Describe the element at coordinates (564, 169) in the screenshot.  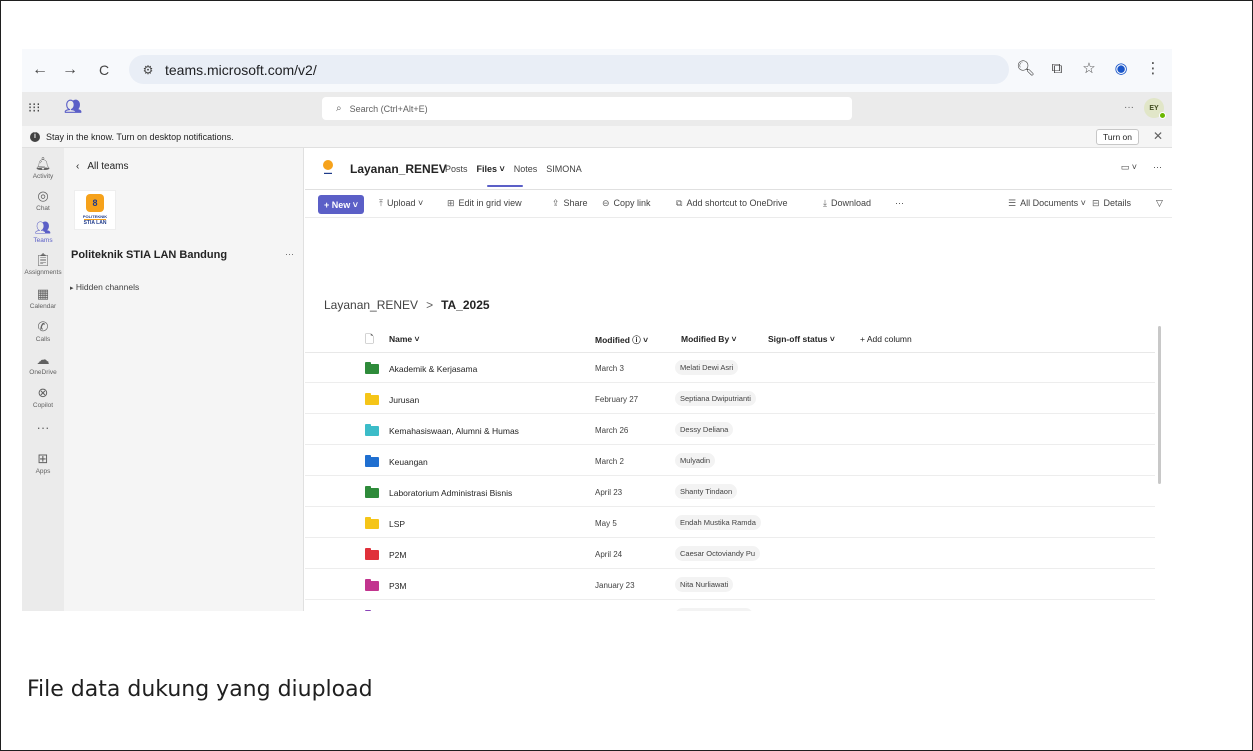
I see `tab-simona: SIMONA` at that location.